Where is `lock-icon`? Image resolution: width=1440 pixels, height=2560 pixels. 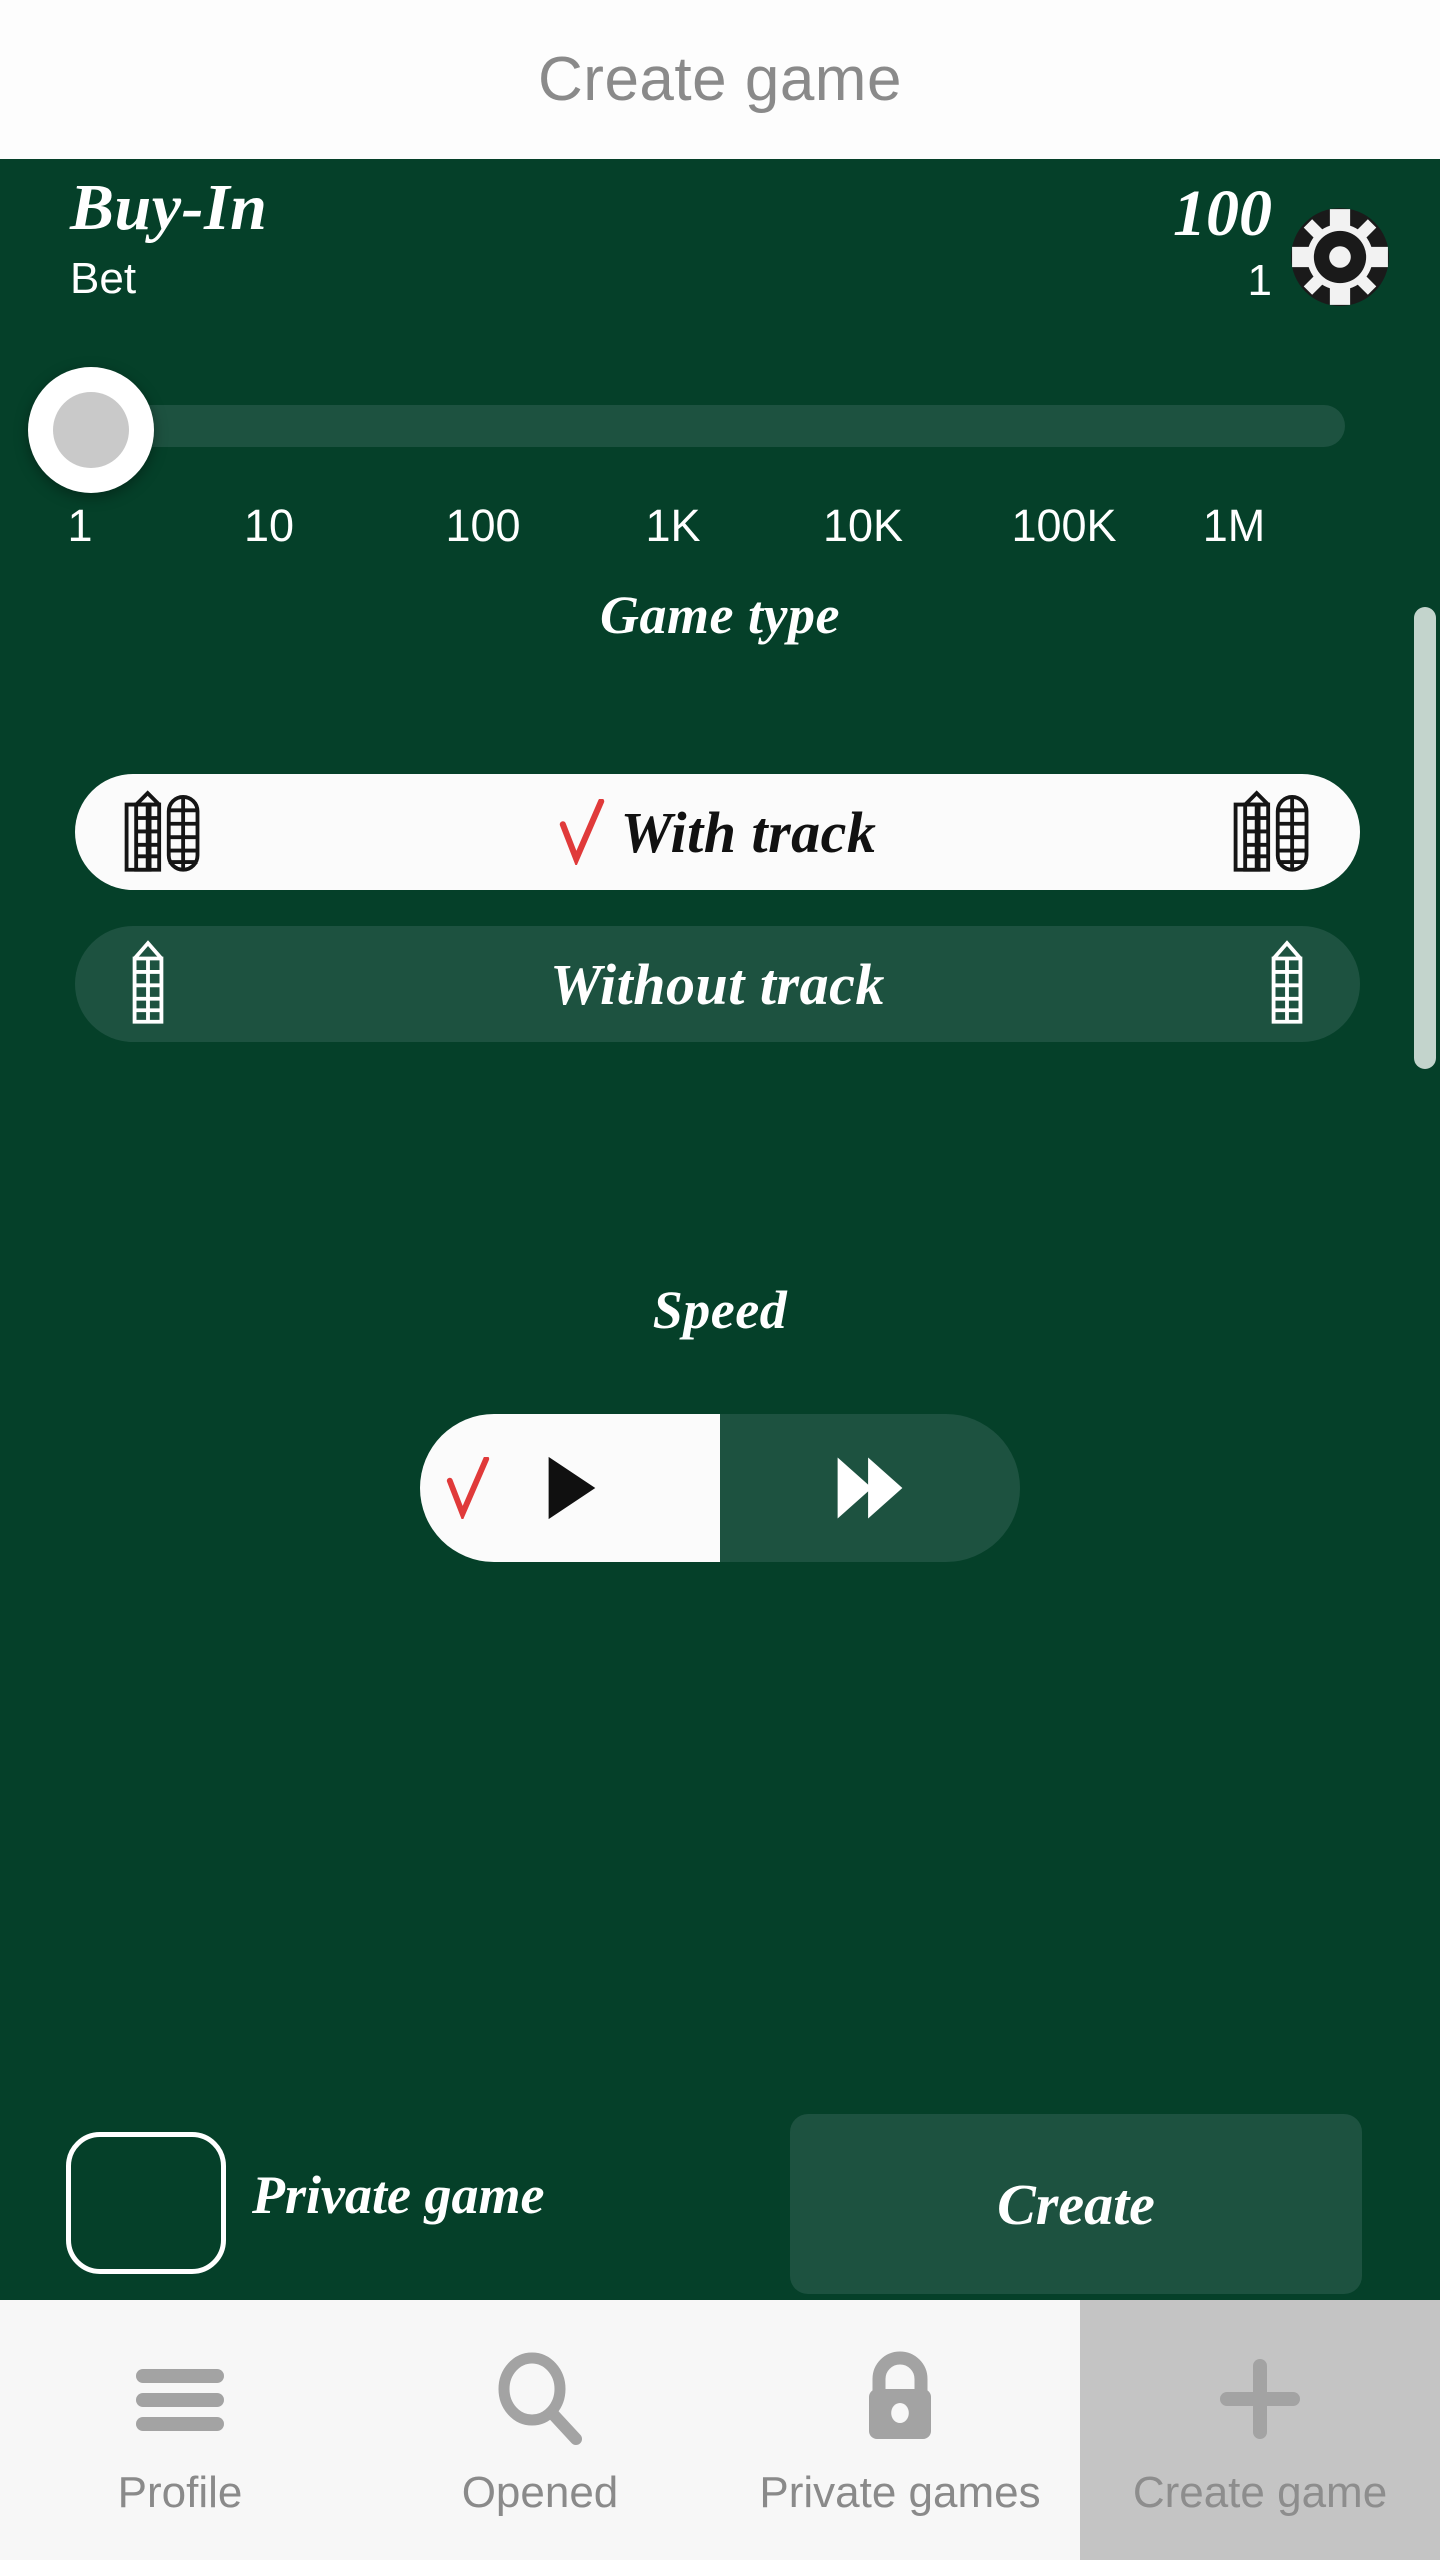
lock-icon is located at coordinates (900, 2399).